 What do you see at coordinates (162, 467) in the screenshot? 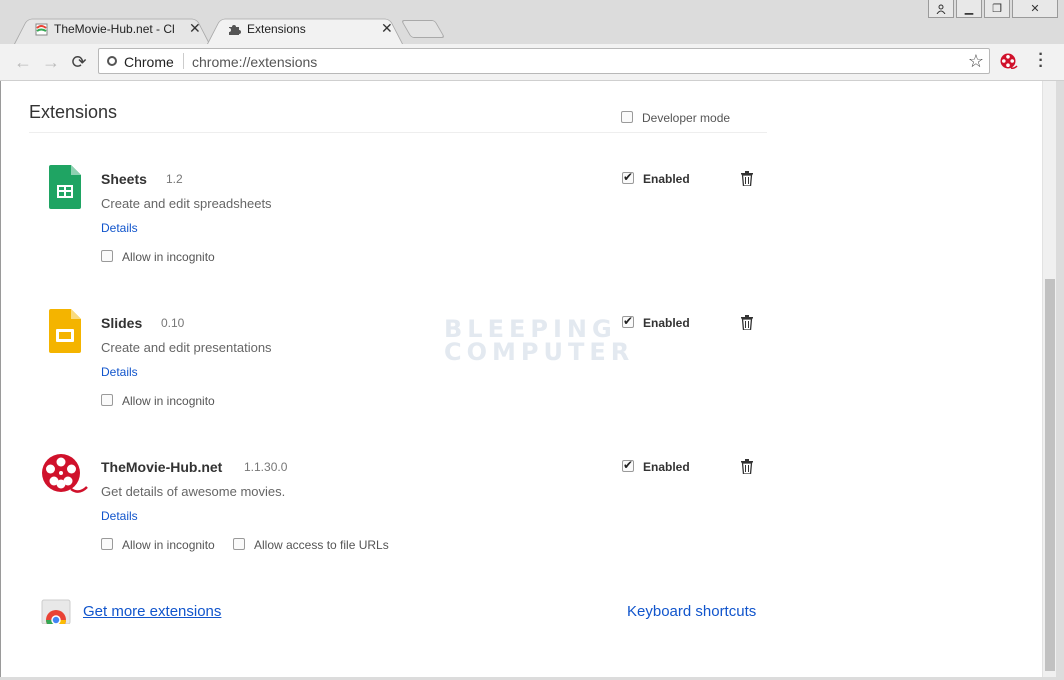
I see `extension-name: TheMovie-Hub.net` at bounding box center [162, 467].